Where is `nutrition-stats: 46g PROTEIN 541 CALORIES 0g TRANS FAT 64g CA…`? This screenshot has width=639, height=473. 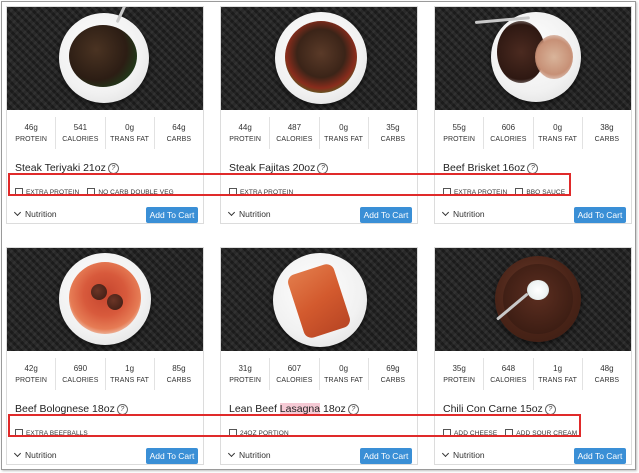
nutrition-stats: 46g PROTEIN 541 CALORIES 0g TRANS FAT 64g CA… is located at coordinates (105, 133).